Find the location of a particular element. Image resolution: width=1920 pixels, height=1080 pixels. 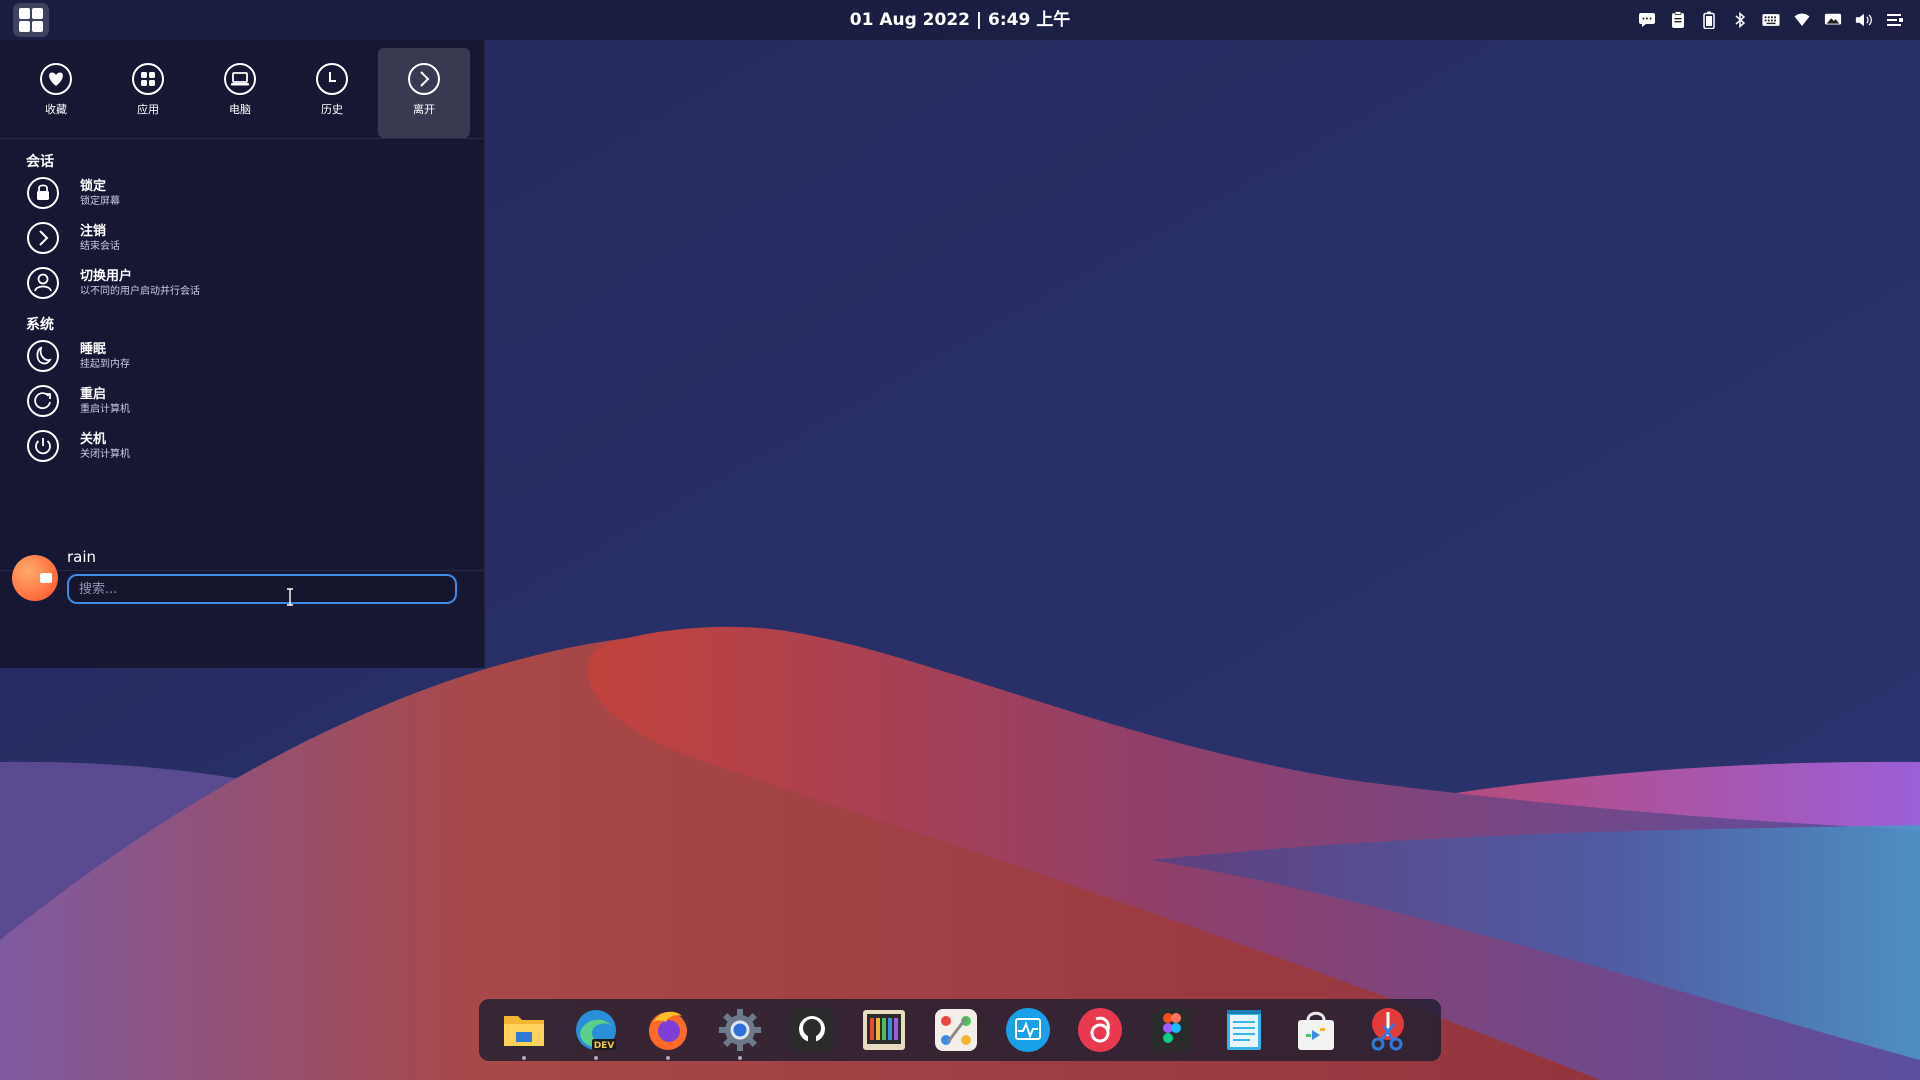

restart-item: 重启 重启计算机 is located at coordinates (246, 401).